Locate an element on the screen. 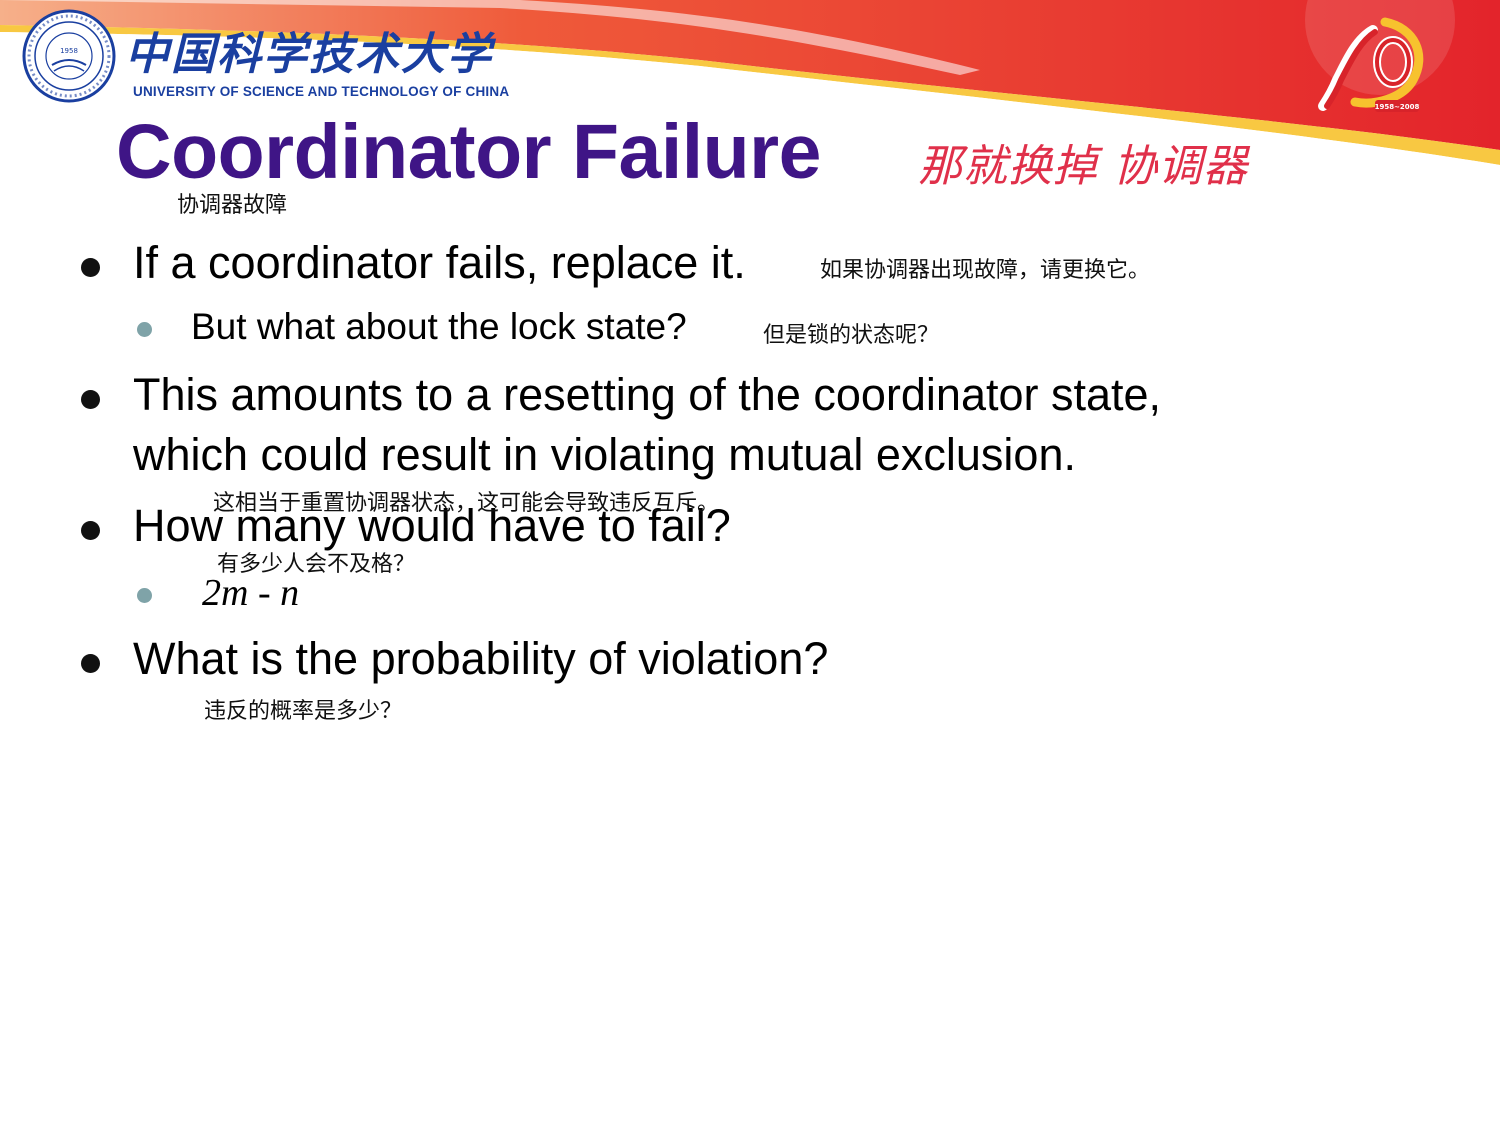 The width and height of the screenshot is (1500, 1125). formula-text: 2m - n is located at coordinates (251, 593).